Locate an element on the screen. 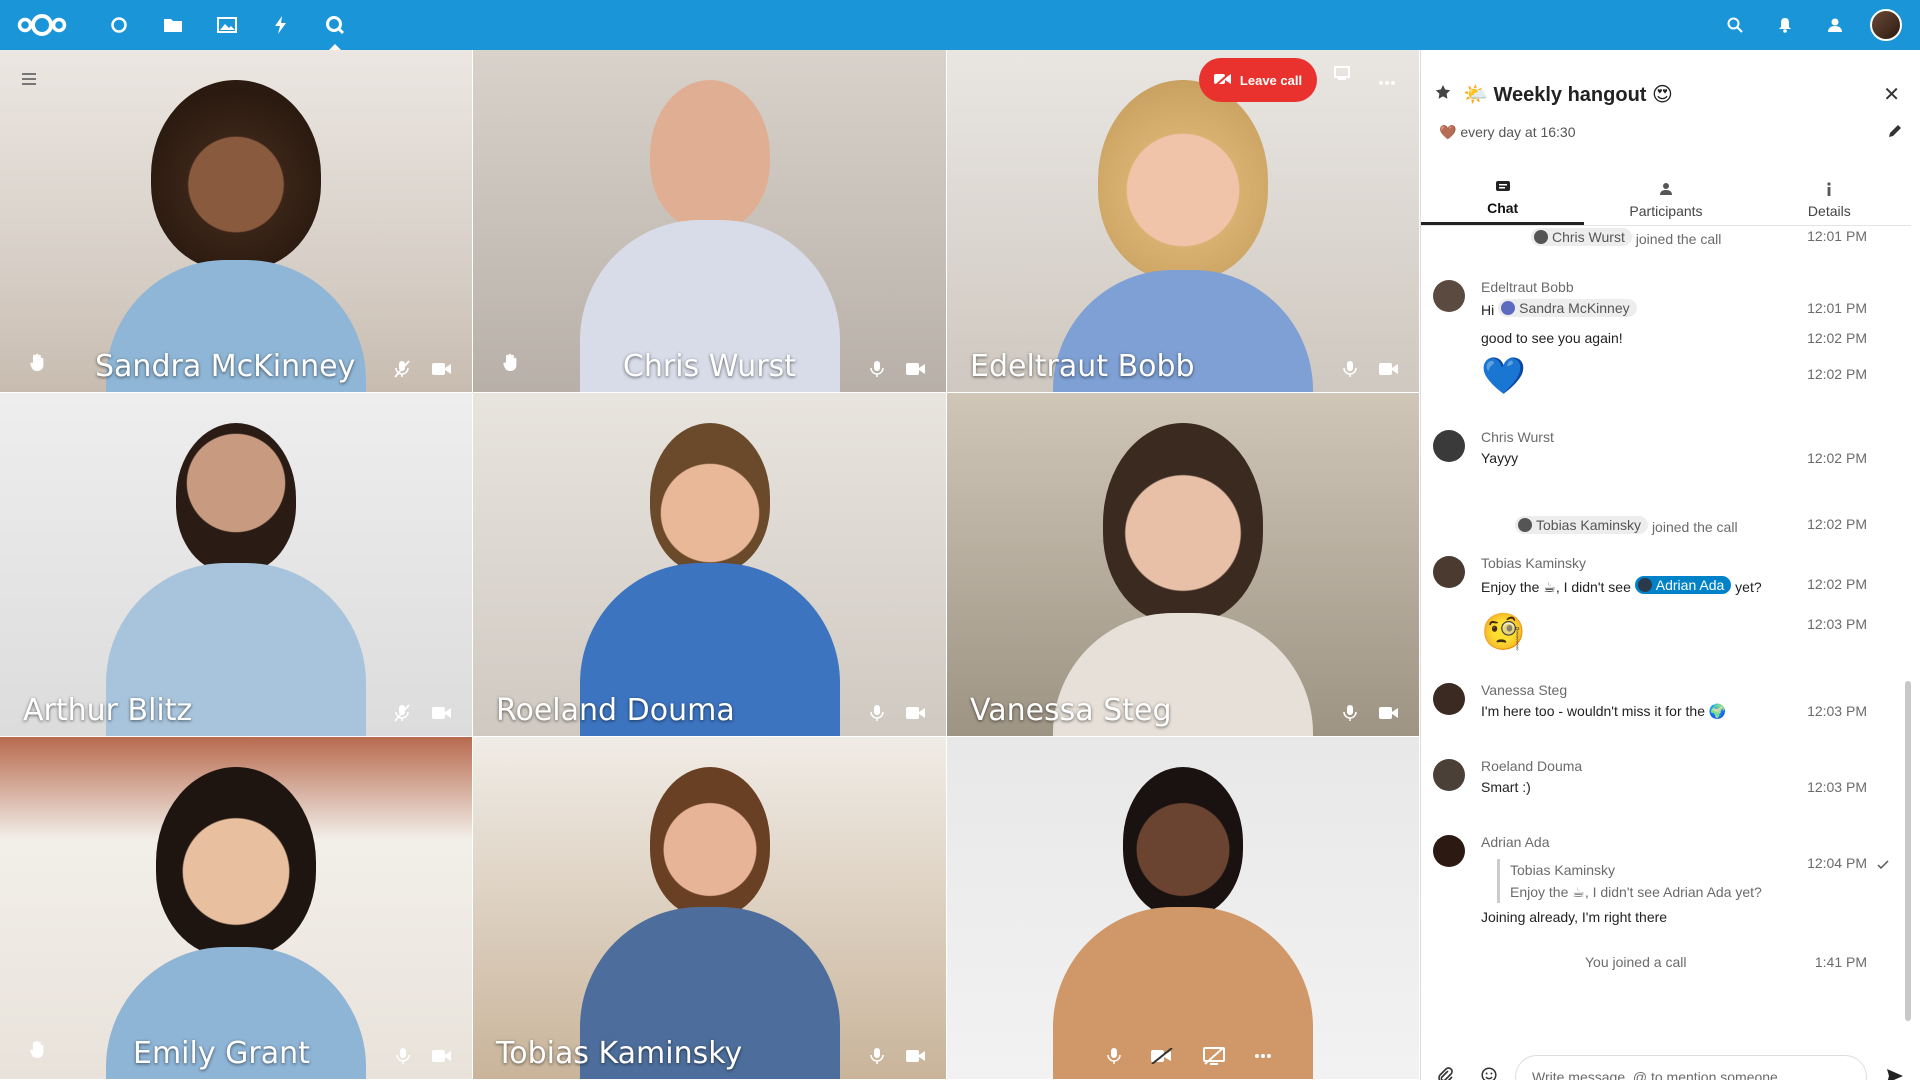  video-tile: Arthur Blitz is located at coordinates (236, 565).